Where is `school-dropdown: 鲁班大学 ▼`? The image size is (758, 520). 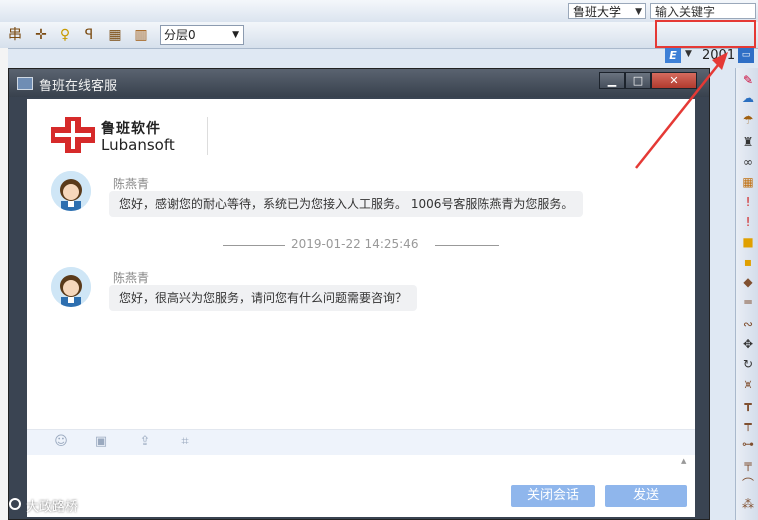 school-dropdown: 鲁班大学 ▼ is located at coordinates (607, 11).